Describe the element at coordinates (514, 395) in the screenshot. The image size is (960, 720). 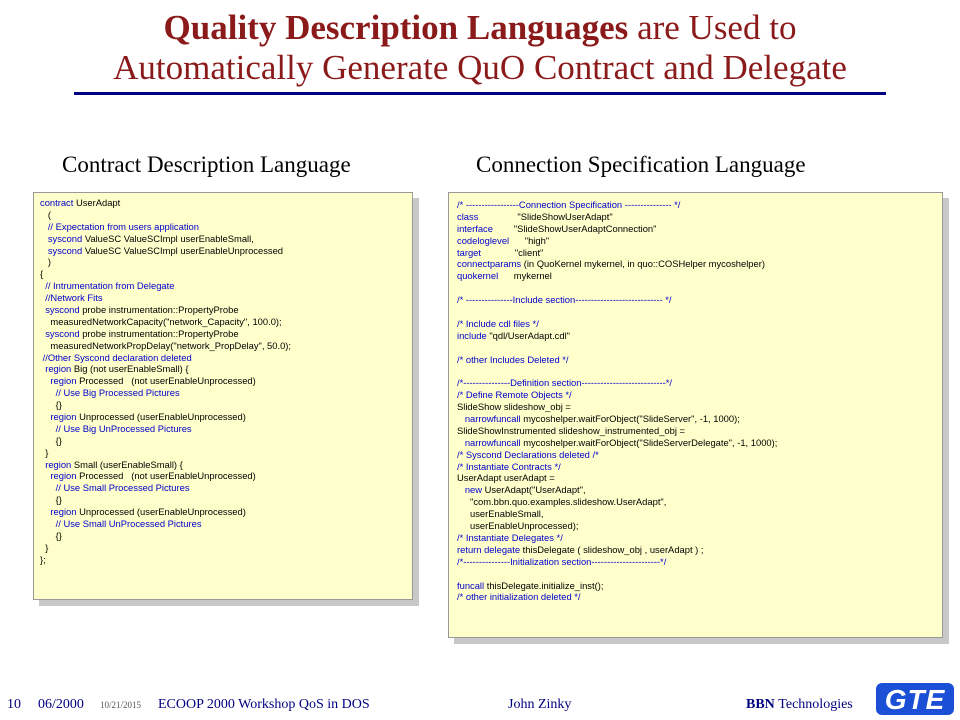
I see `code-comment: /* Define Remote Objects */` at that location.